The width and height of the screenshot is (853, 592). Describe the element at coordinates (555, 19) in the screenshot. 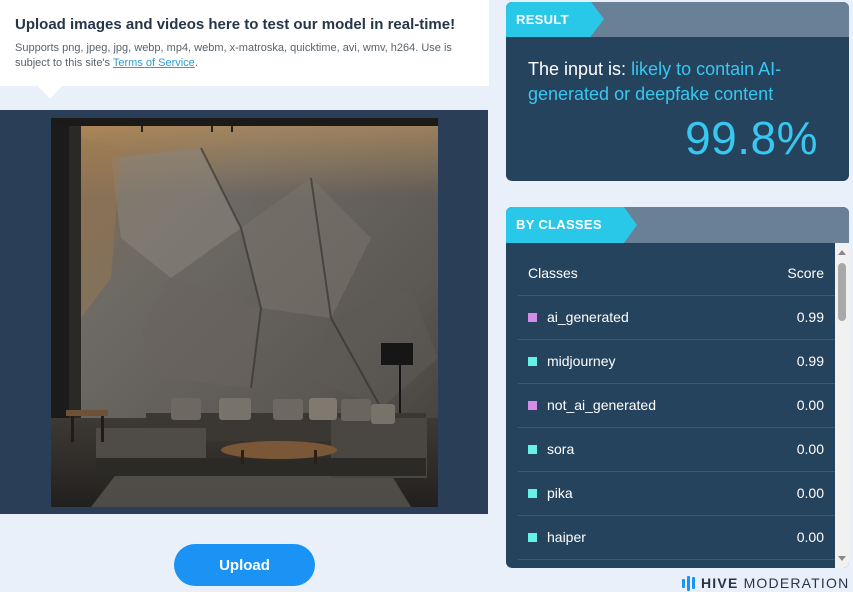

I see `result-tag: RESULT` at that location.